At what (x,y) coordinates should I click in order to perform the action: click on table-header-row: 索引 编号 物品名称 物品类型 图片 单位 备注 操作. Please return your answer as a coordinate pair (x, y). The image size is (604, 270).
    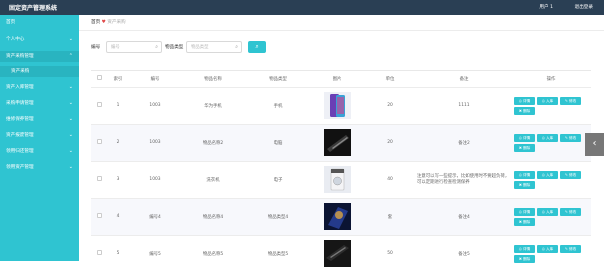
    Looking at the image, I should click on (341, 79).